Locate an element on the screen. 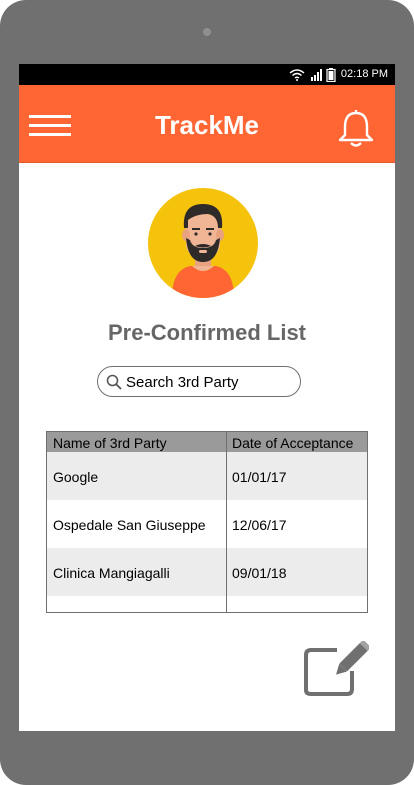 The width and height of the screenshot is (414, 785). cell-date: 09/01/18 is located at coordinates (259, 573).